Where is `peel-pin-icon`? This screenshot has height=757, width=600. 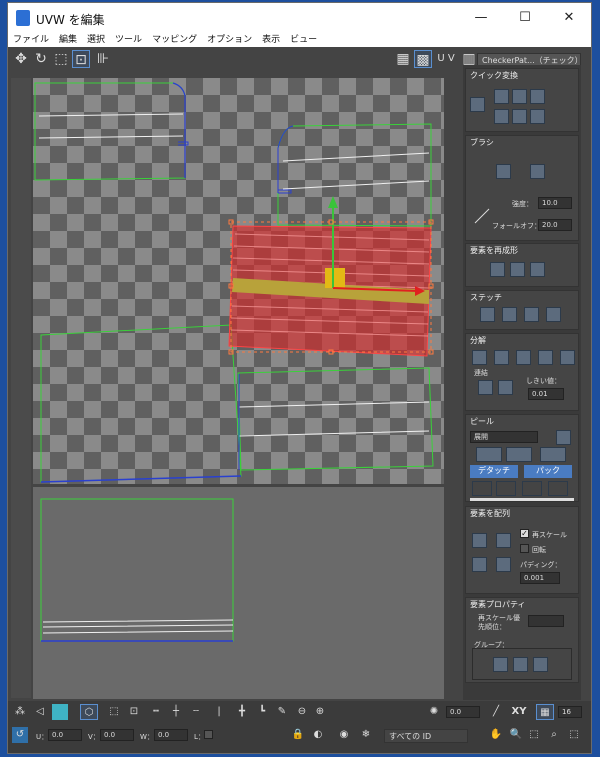
peel-pin-icon is located at coordinates (489, 454).